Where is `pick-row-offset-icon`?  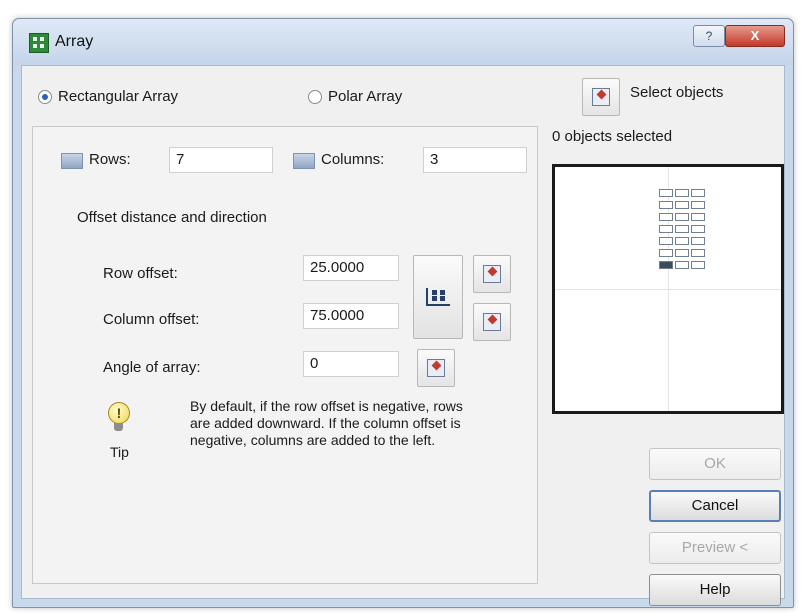 pick-row-offset-icon is located at coordinates (492, 274).